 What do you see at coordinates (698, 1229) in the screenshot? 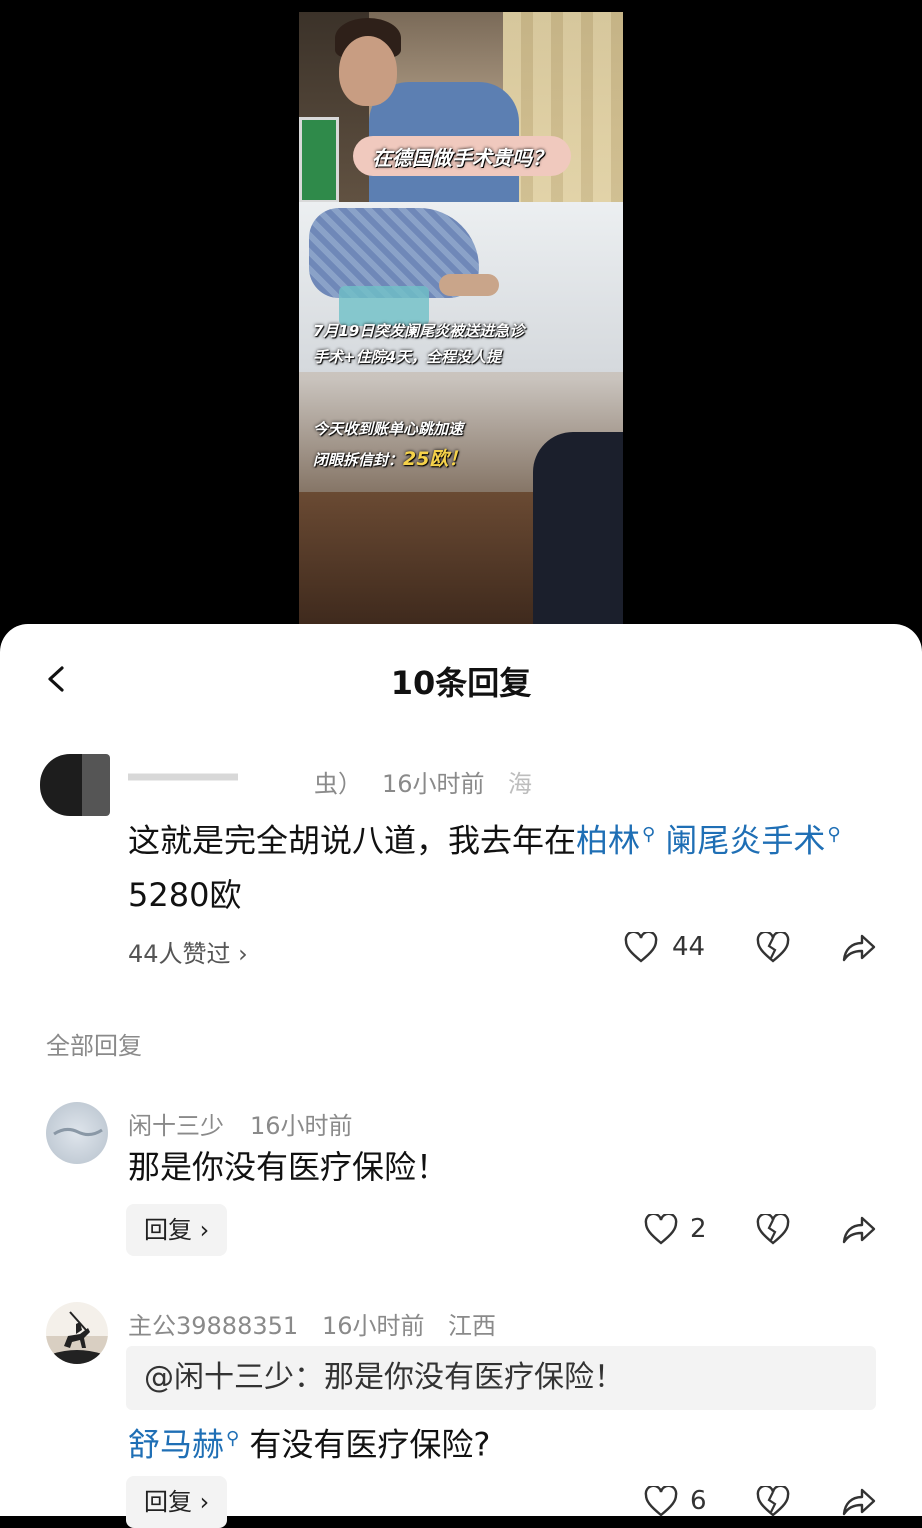
I see `like-count: 2` at bounding box center [698, 1229].